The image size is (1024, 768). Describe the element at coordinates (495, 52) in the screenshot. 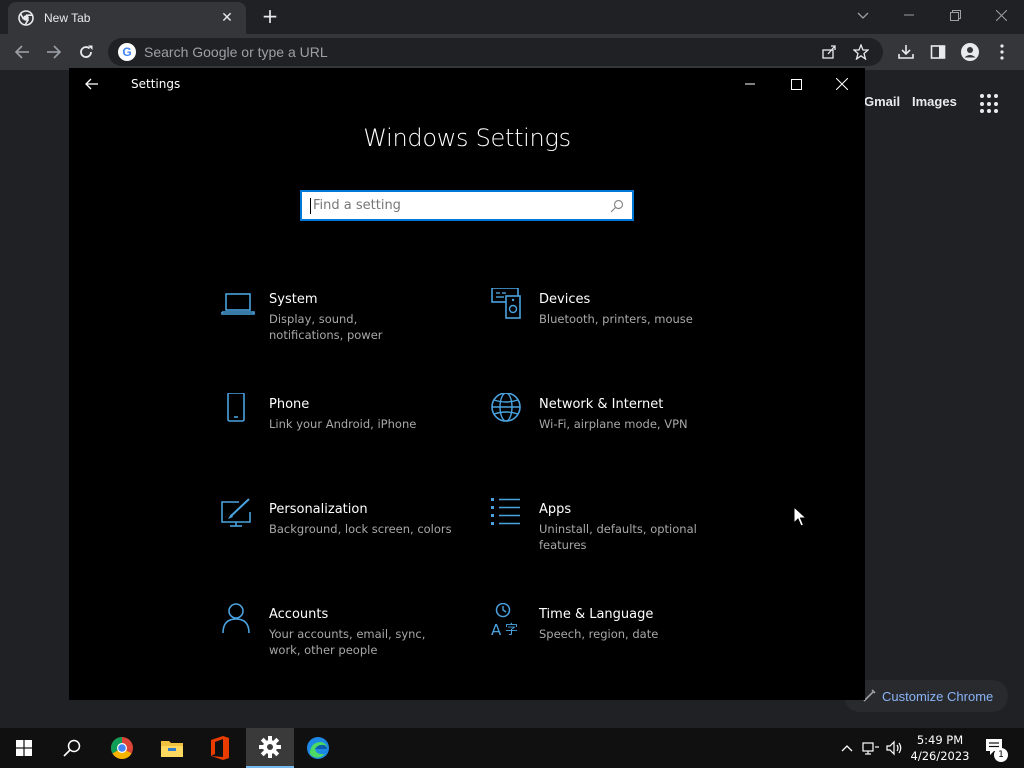

I see `omnibox: G Search Google or type a URL` at that location.